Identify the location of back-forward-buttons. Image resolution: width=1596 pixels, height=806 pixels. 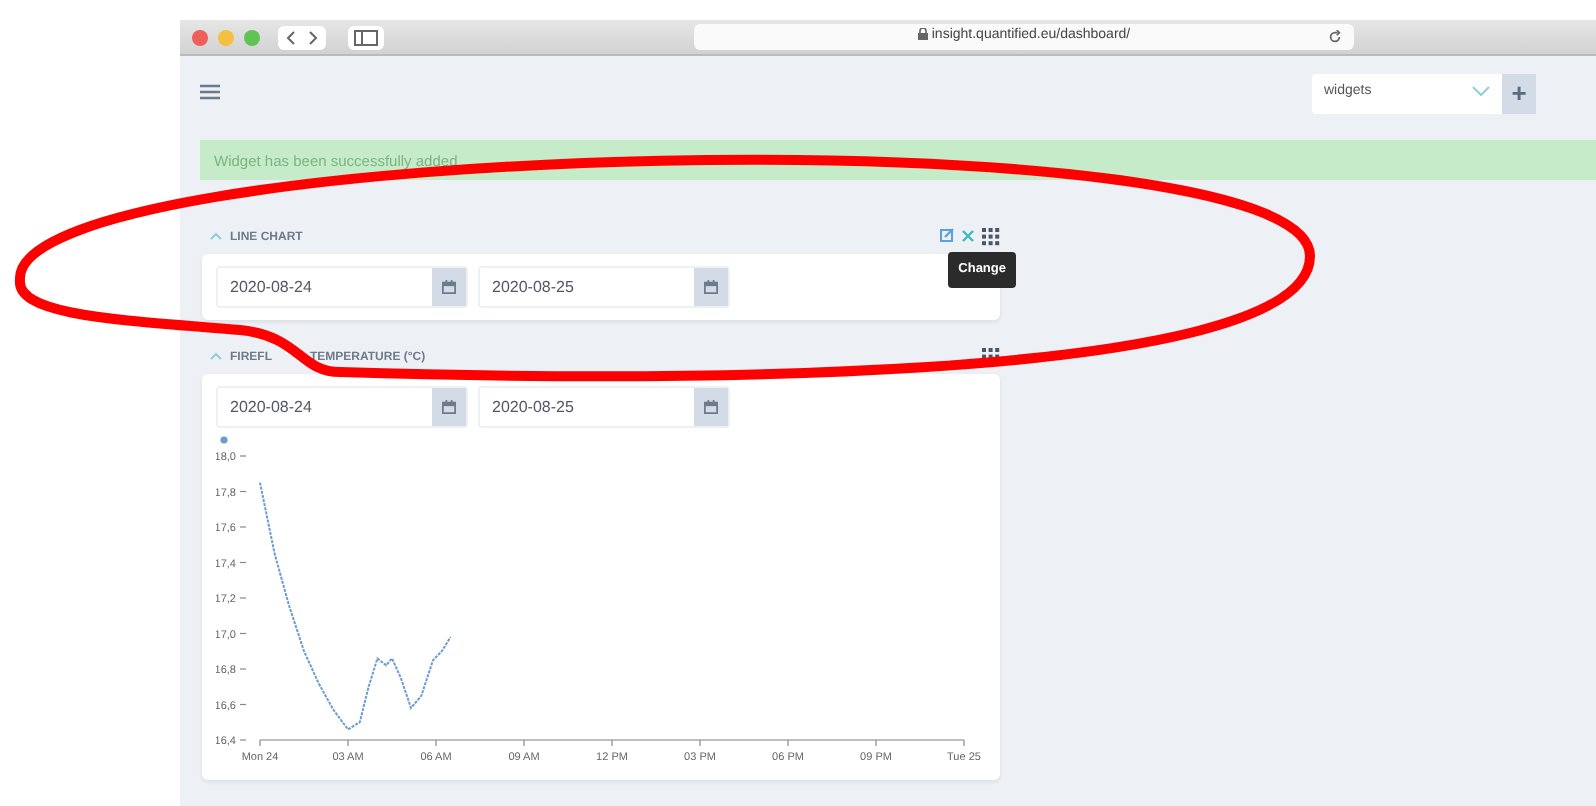
(302, 37).